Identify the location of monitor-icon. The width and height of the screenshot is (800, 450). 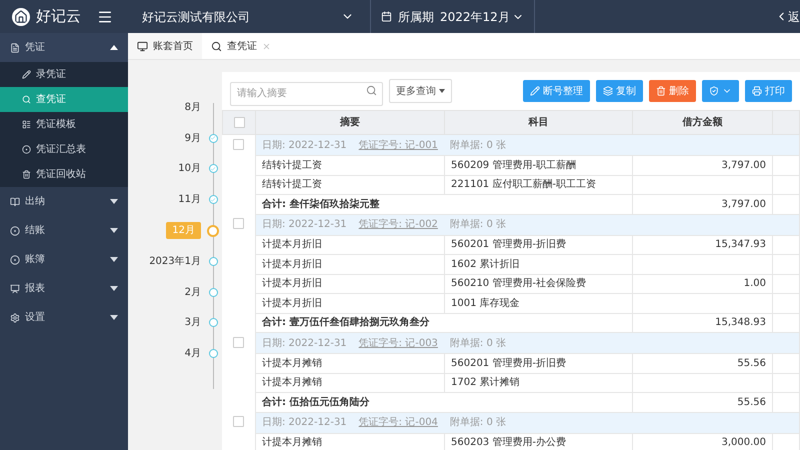
(142, 46).